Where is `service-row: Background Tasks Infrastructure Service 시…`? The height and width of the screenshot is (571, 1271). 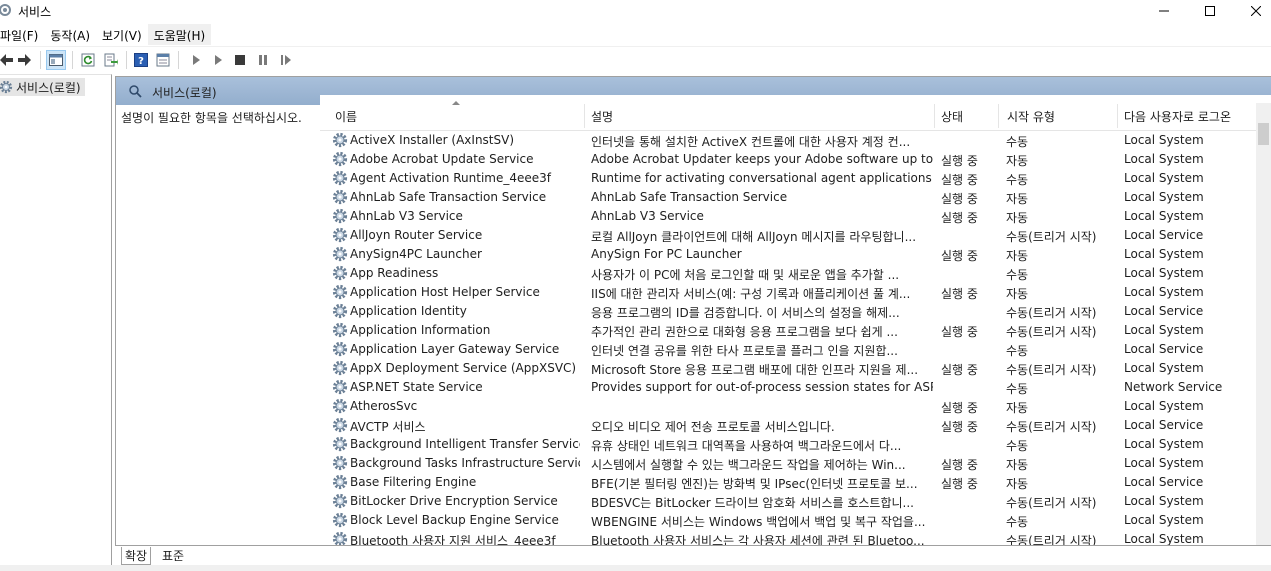 service-row: Background Tasks Infrastructure Service 시… is located at coordinates (790, 463).